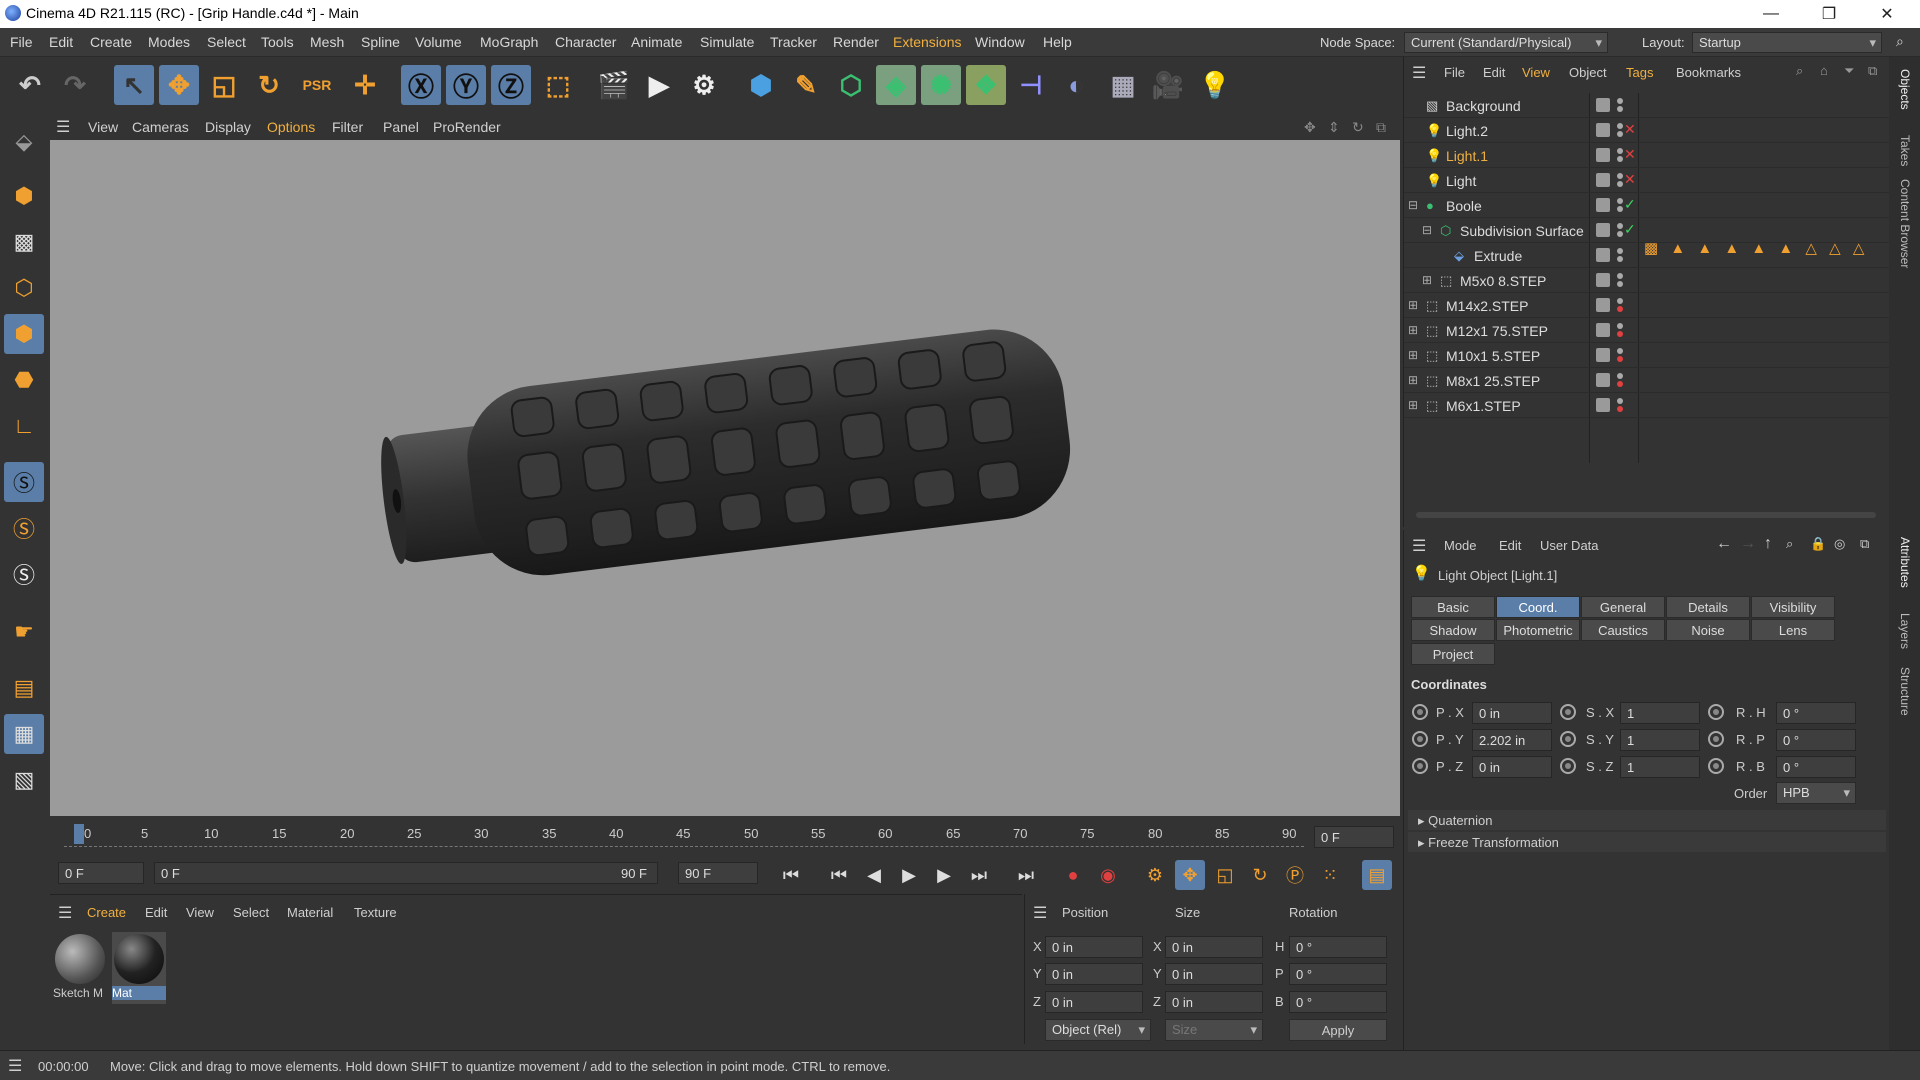 The height and width of the screenshot is (1080, 1920). I want to click on record-icon: ●, so click(1073, 875).